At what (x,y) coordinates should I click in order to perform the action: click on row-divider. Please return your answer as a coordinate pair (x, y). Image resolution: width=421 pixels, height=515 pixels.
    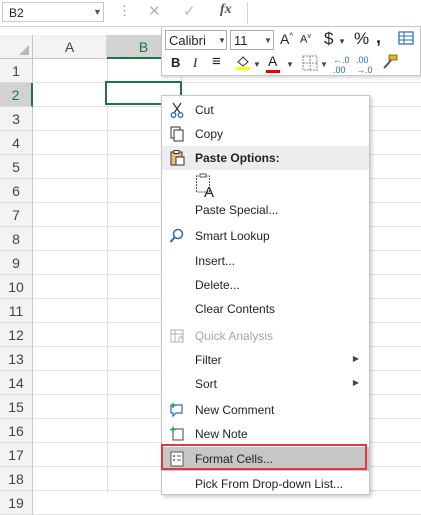
    Looking at the image, I should click on (227, 82).